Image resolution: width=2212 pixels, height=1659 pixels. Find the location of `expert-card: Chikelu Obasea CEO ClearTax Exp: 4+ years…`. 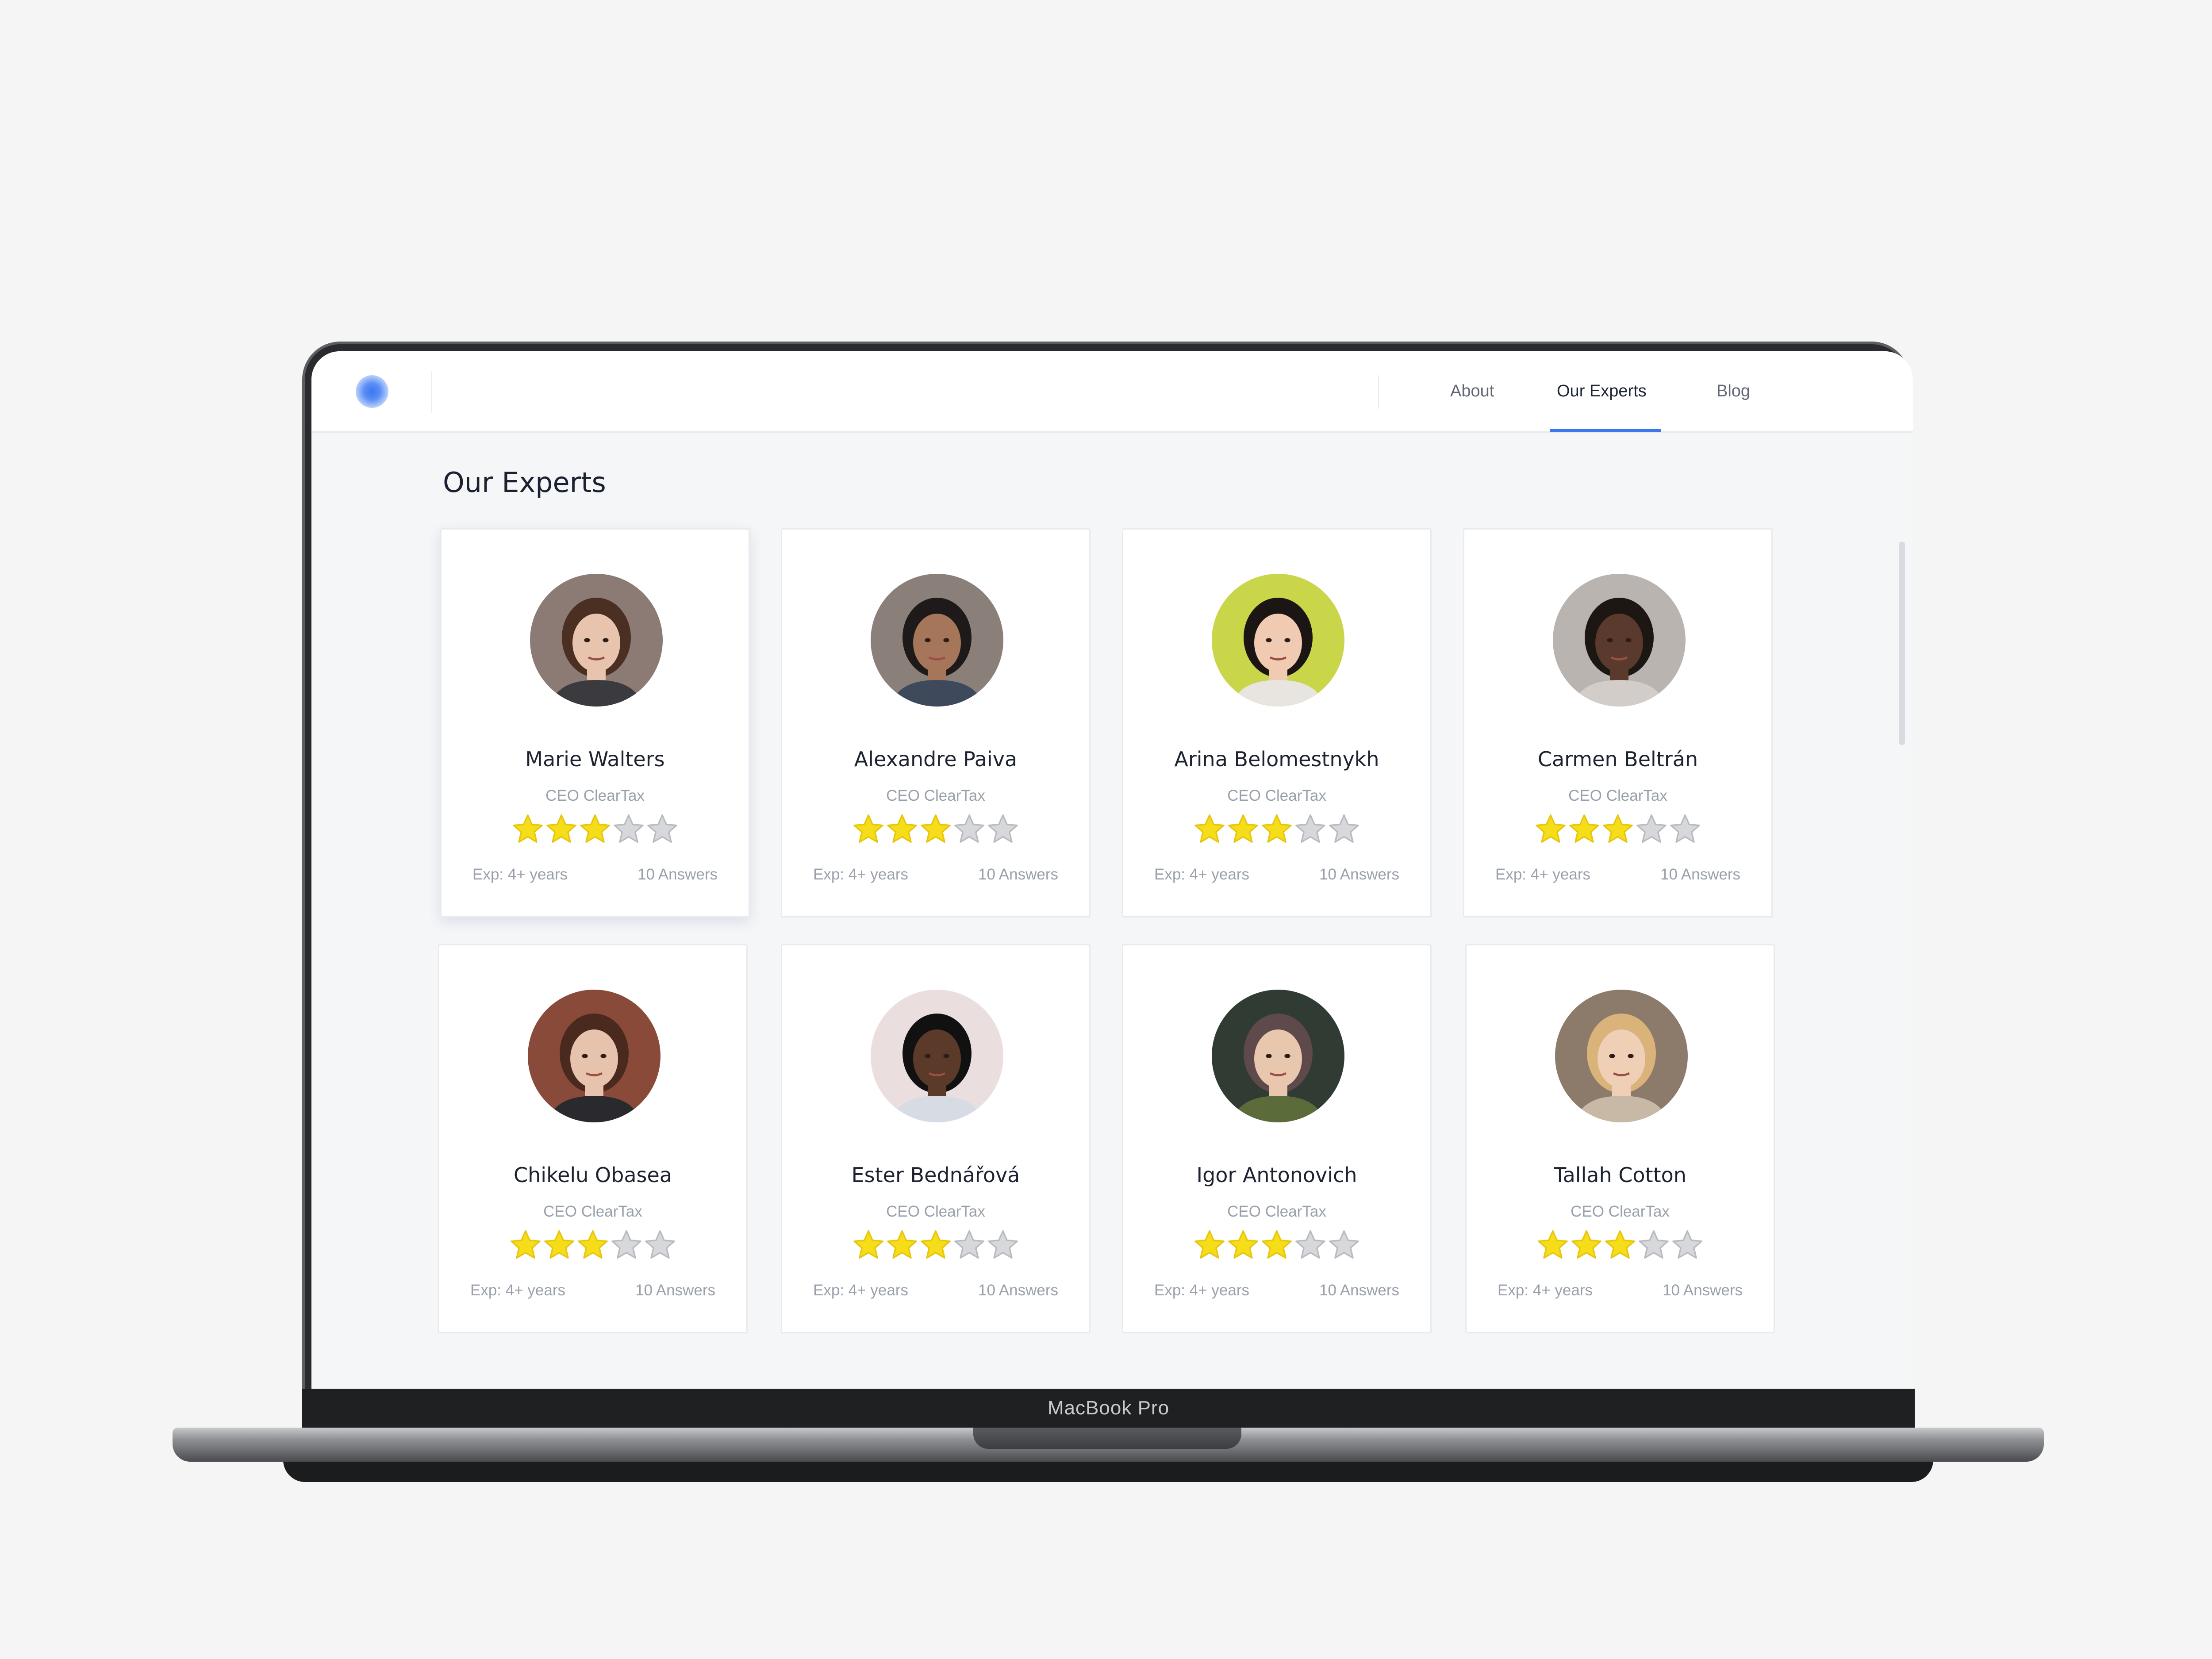

expert-card: Chikelu Obasea CEO ClearTax Exp: 4+ years… is located at coordinates (593, 1138).